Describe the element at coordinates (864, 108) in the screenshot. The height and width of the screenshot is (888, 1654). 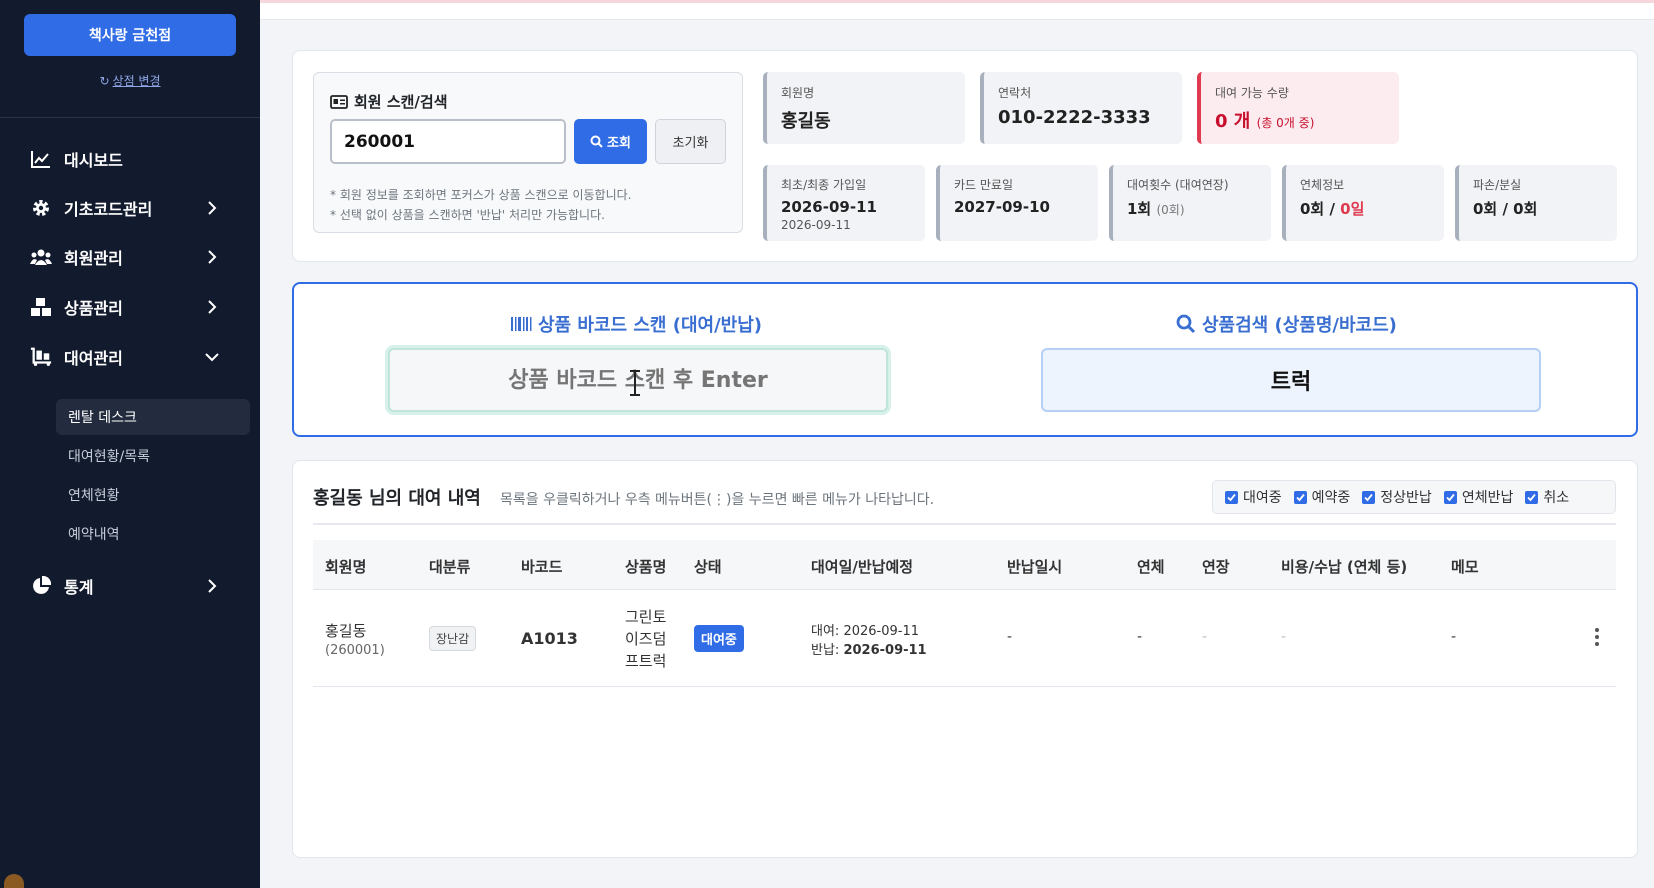
I see `member-name-box: 회원명 홍길동` at that location.